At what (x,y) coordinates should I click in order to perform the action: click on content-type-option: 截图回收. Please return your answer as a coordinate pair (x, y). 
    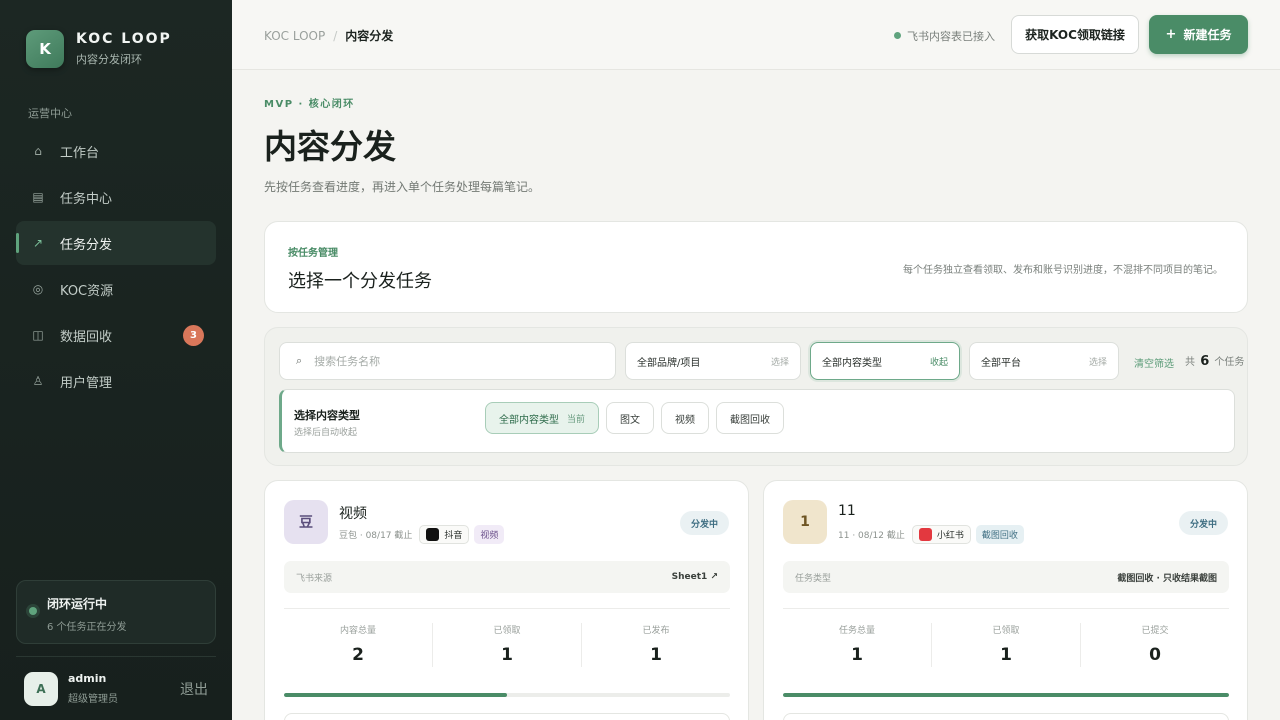
    Looking at the image, I should click on (750, 418).